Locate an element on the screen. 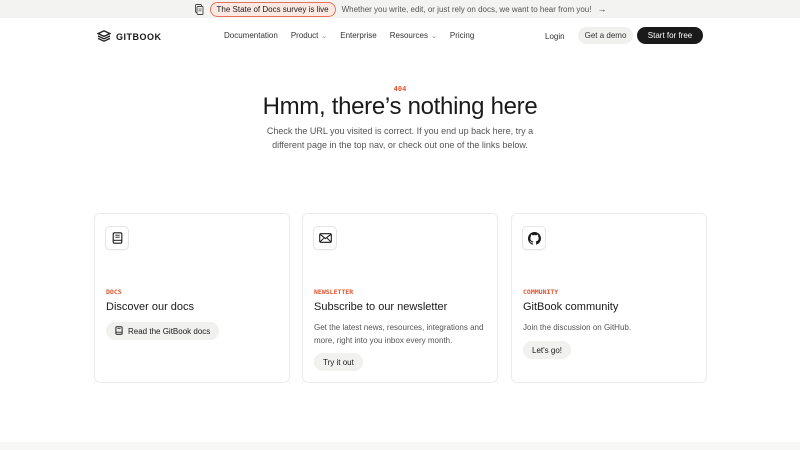 The width and height of the screenshot is (800, 450). lets-go-button: Let's go! is located at coordinates (547, 350).